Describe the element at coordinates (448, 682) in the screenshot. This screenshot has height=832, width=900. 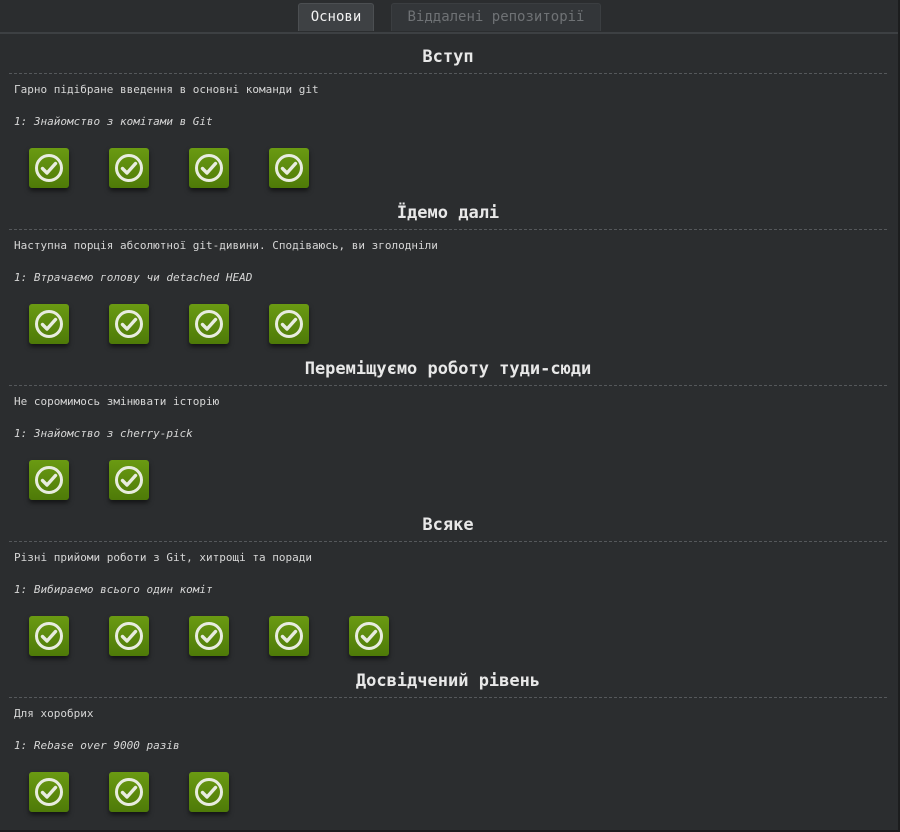
I see `section-title: Досвідчений рівень` at that location.